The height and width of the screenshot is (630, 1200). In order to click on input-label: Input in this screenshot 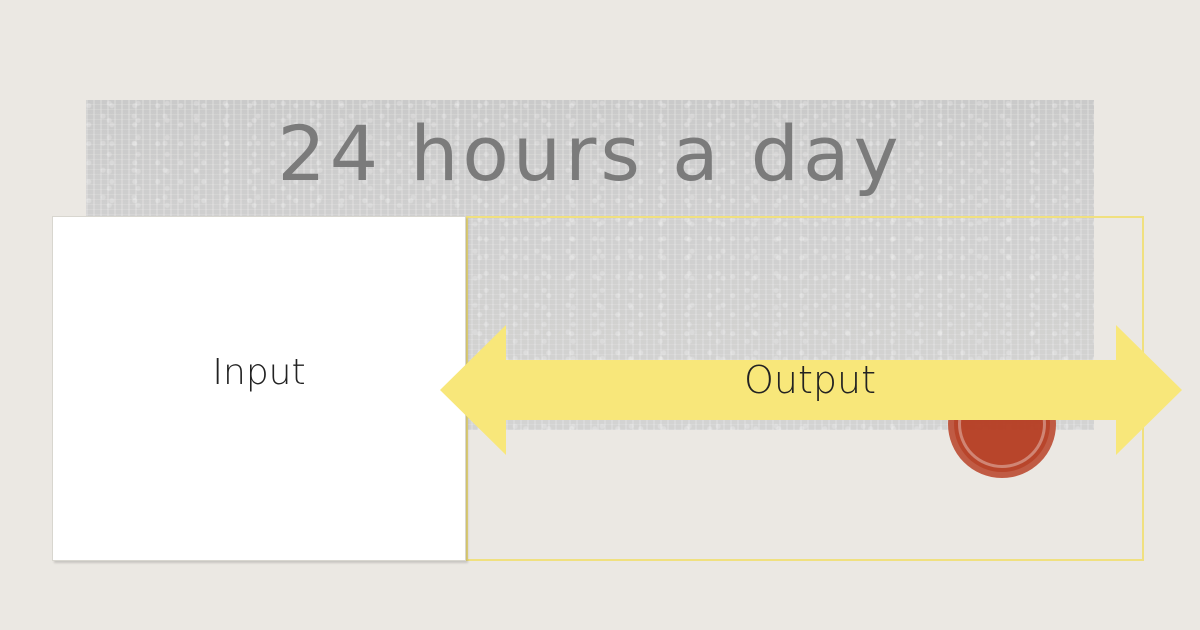, I will do `click(259, 372)`.